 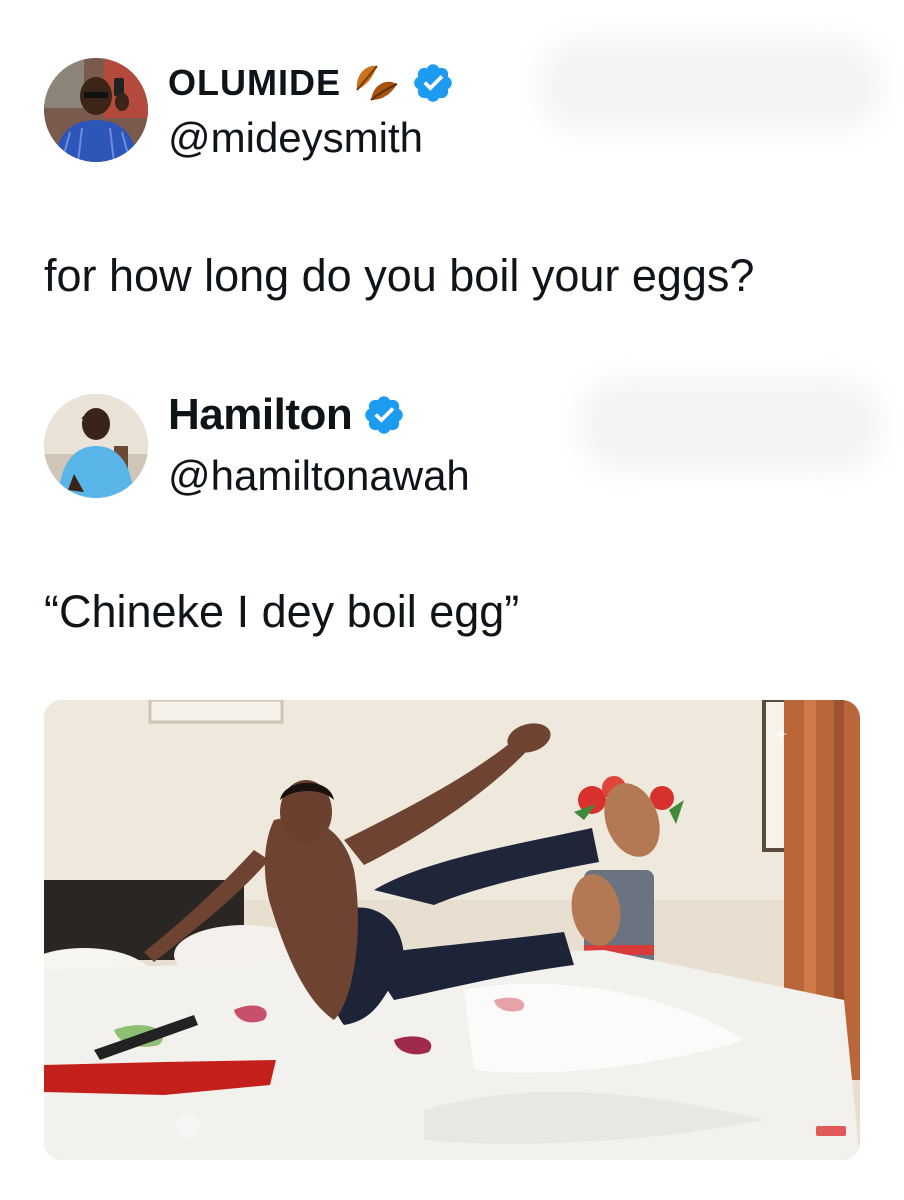 What do you see at coordinates (319, 476) in the screenshot?
I see `user-handle: @hamiltonawah` at bounding box center [319, 476].